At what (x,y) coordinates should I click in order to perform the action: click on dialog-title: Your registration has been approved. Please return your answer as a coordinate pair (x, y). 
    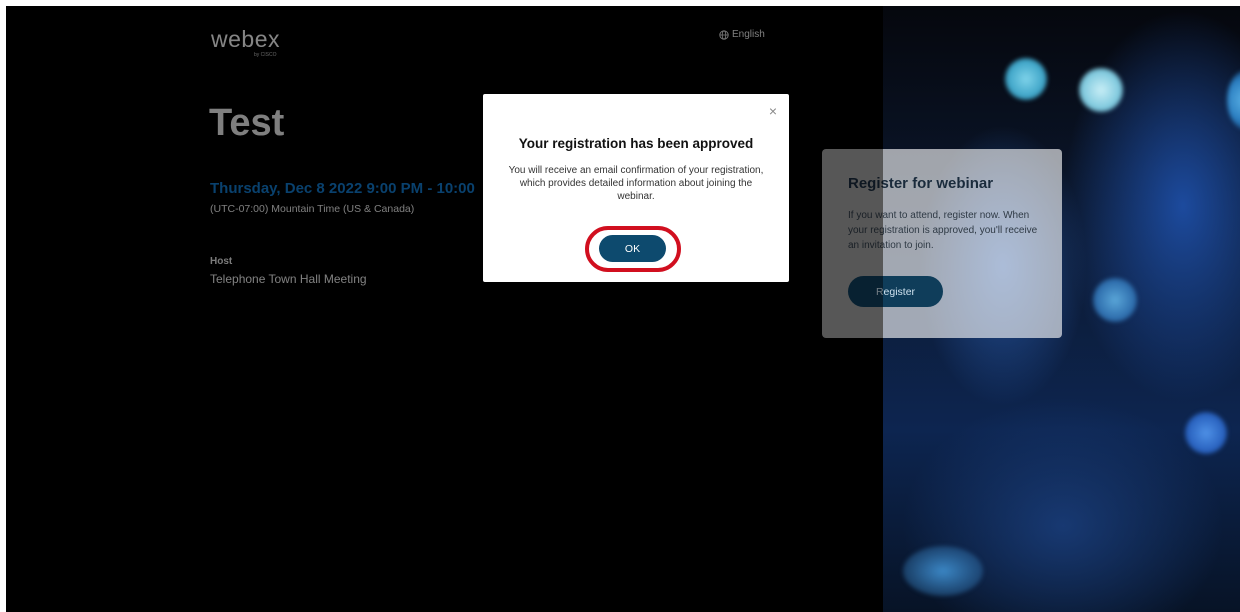
    Looking at the image, I should click on (636, 143).